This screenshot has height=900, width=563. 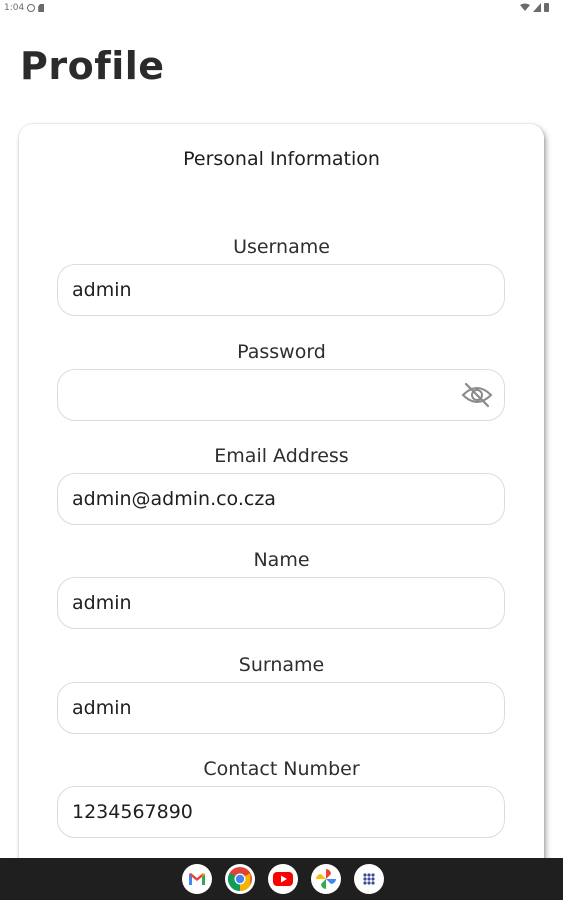 What do you see at coordinates (102, 603) in the screenshot?
I see `name-value: admin` at bounding box center [102, 603].